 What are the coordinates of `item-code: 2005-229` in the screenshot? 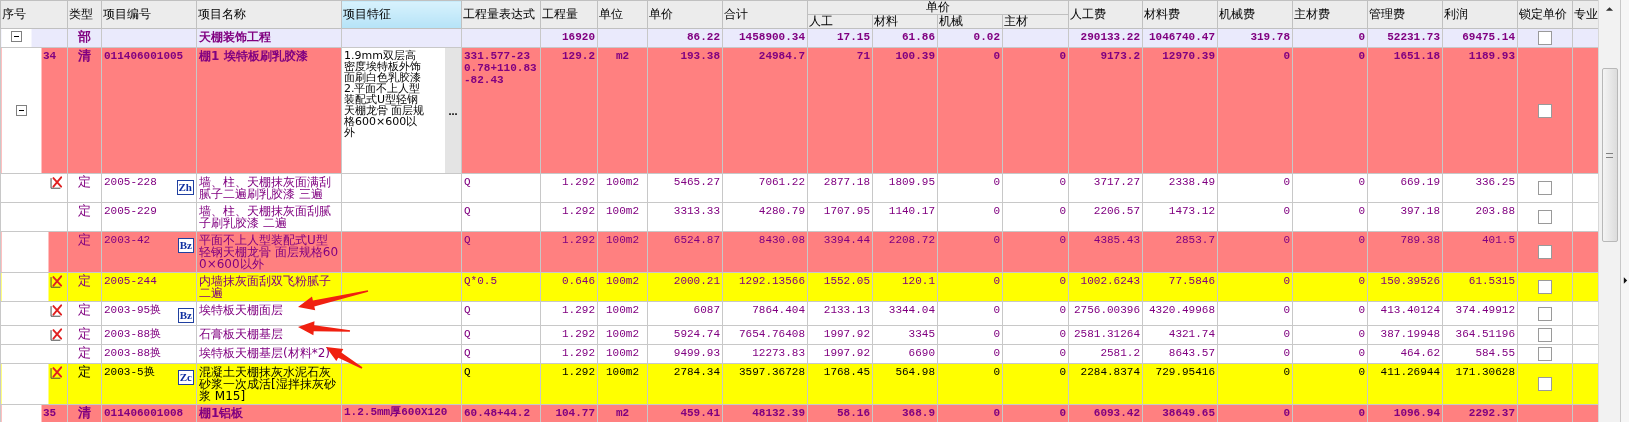 It's located at (130, 211).